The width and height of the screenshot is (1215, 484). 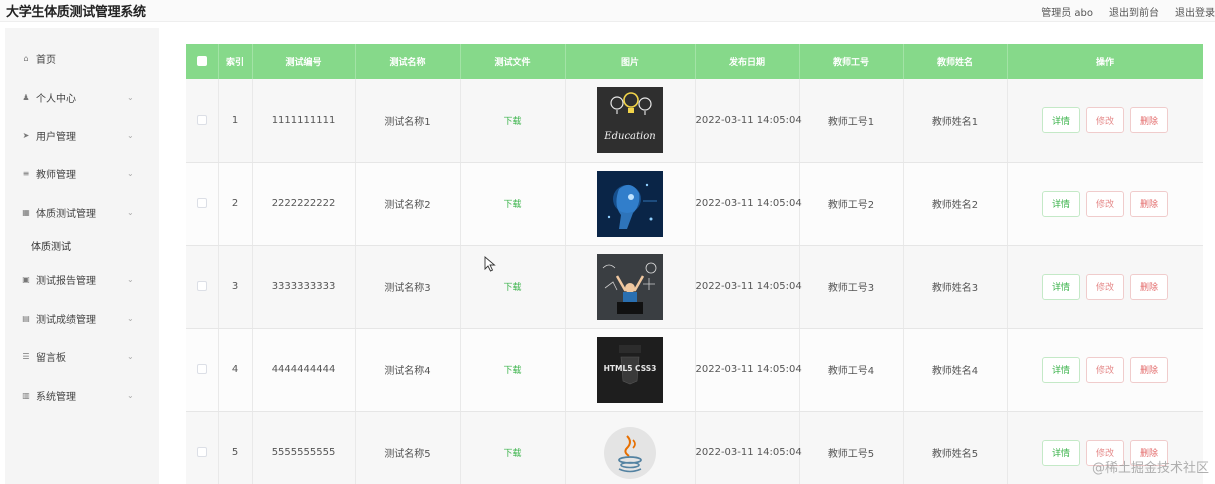 I want to click on sidebar-item-label: 用户管理, so click(x=56, y=137).